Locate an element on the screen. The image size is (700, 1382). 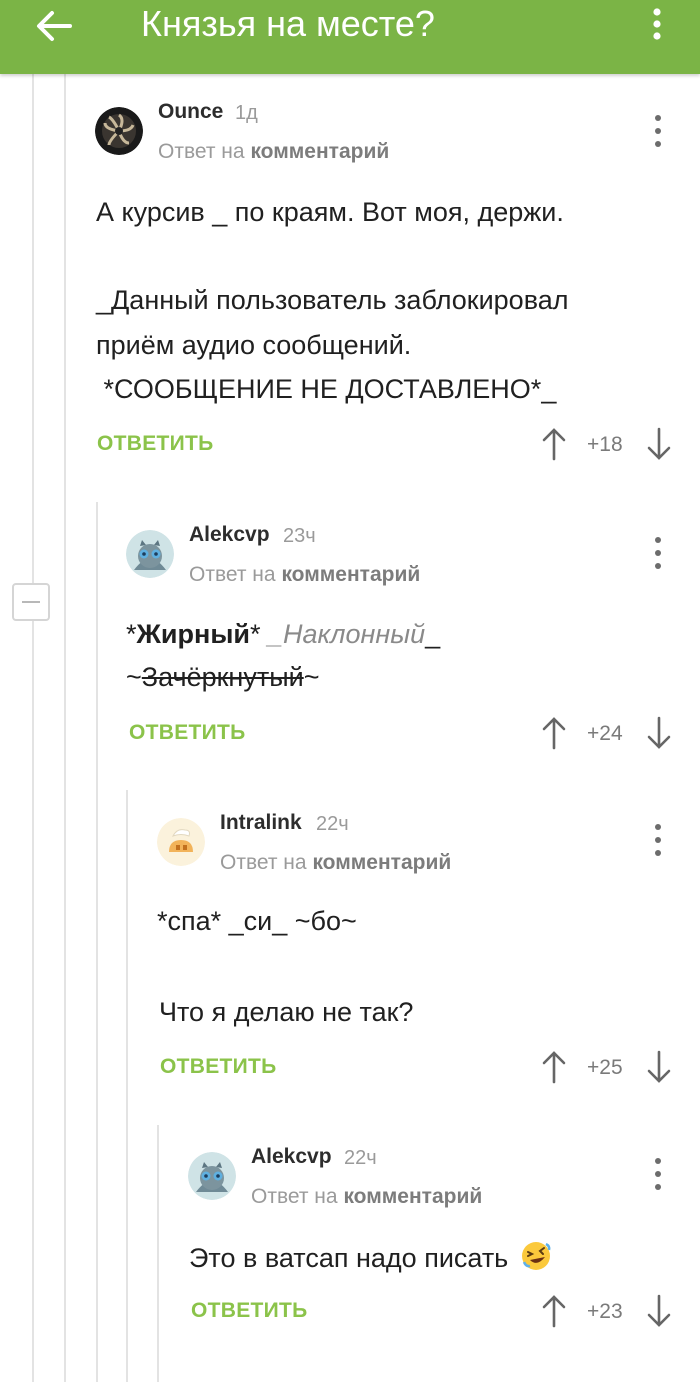
comment-text-line: Что я делаю не так? is located at coordinates (286, 1012).